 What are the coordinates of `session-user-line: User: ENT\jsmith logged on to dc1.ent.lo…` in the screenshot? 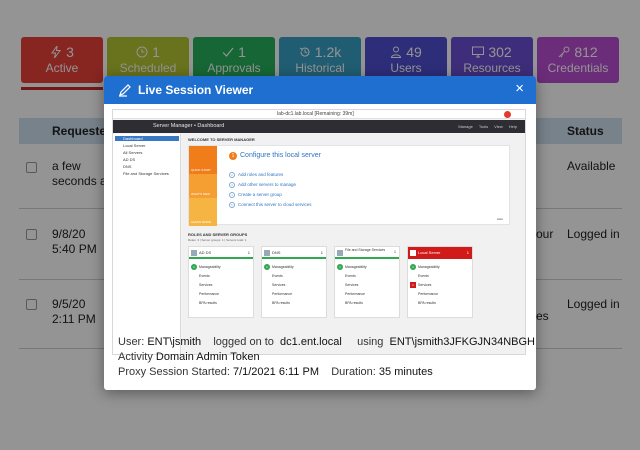 It's located at (326, 342).